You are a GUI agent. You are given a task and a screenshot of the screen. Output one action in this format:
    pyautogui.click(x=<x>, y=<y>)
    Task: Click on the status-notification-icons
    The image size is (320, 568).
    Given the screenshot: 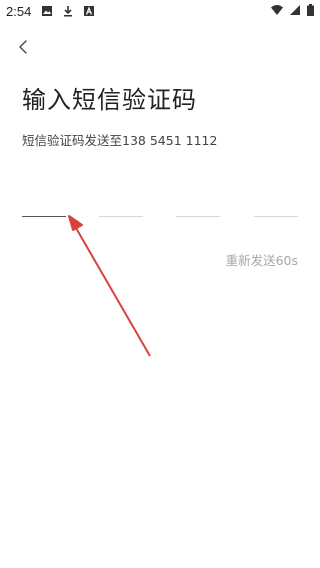 What is the action you would take?
    pyautogui.click(x=68, y=11)
    